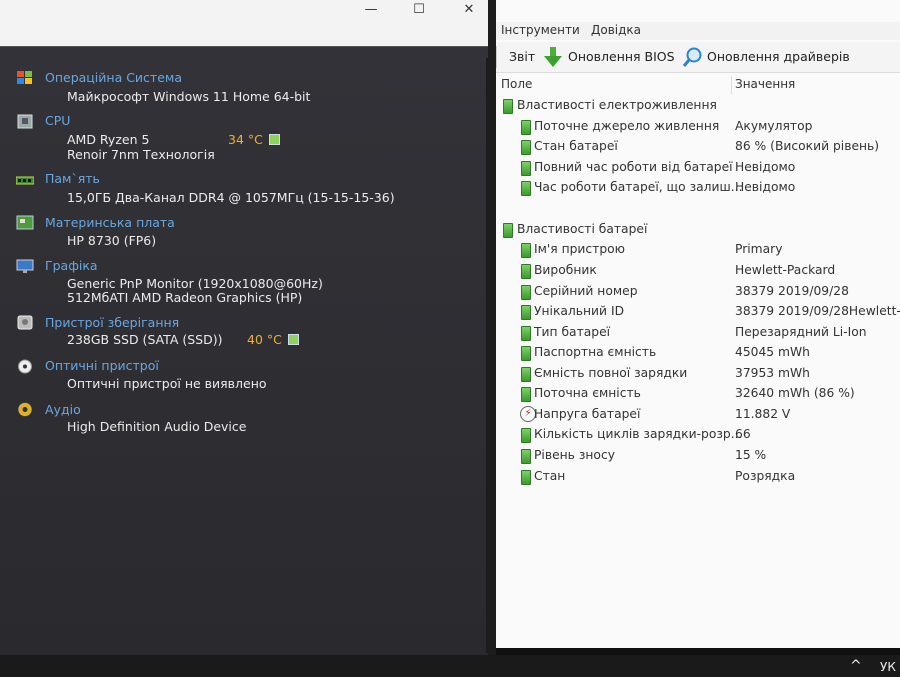 This screenshot has width=900, height=677. Describe the element at coordinates (572, 332) in the screenshot. I see `row-field: Тип батареї` at that location.